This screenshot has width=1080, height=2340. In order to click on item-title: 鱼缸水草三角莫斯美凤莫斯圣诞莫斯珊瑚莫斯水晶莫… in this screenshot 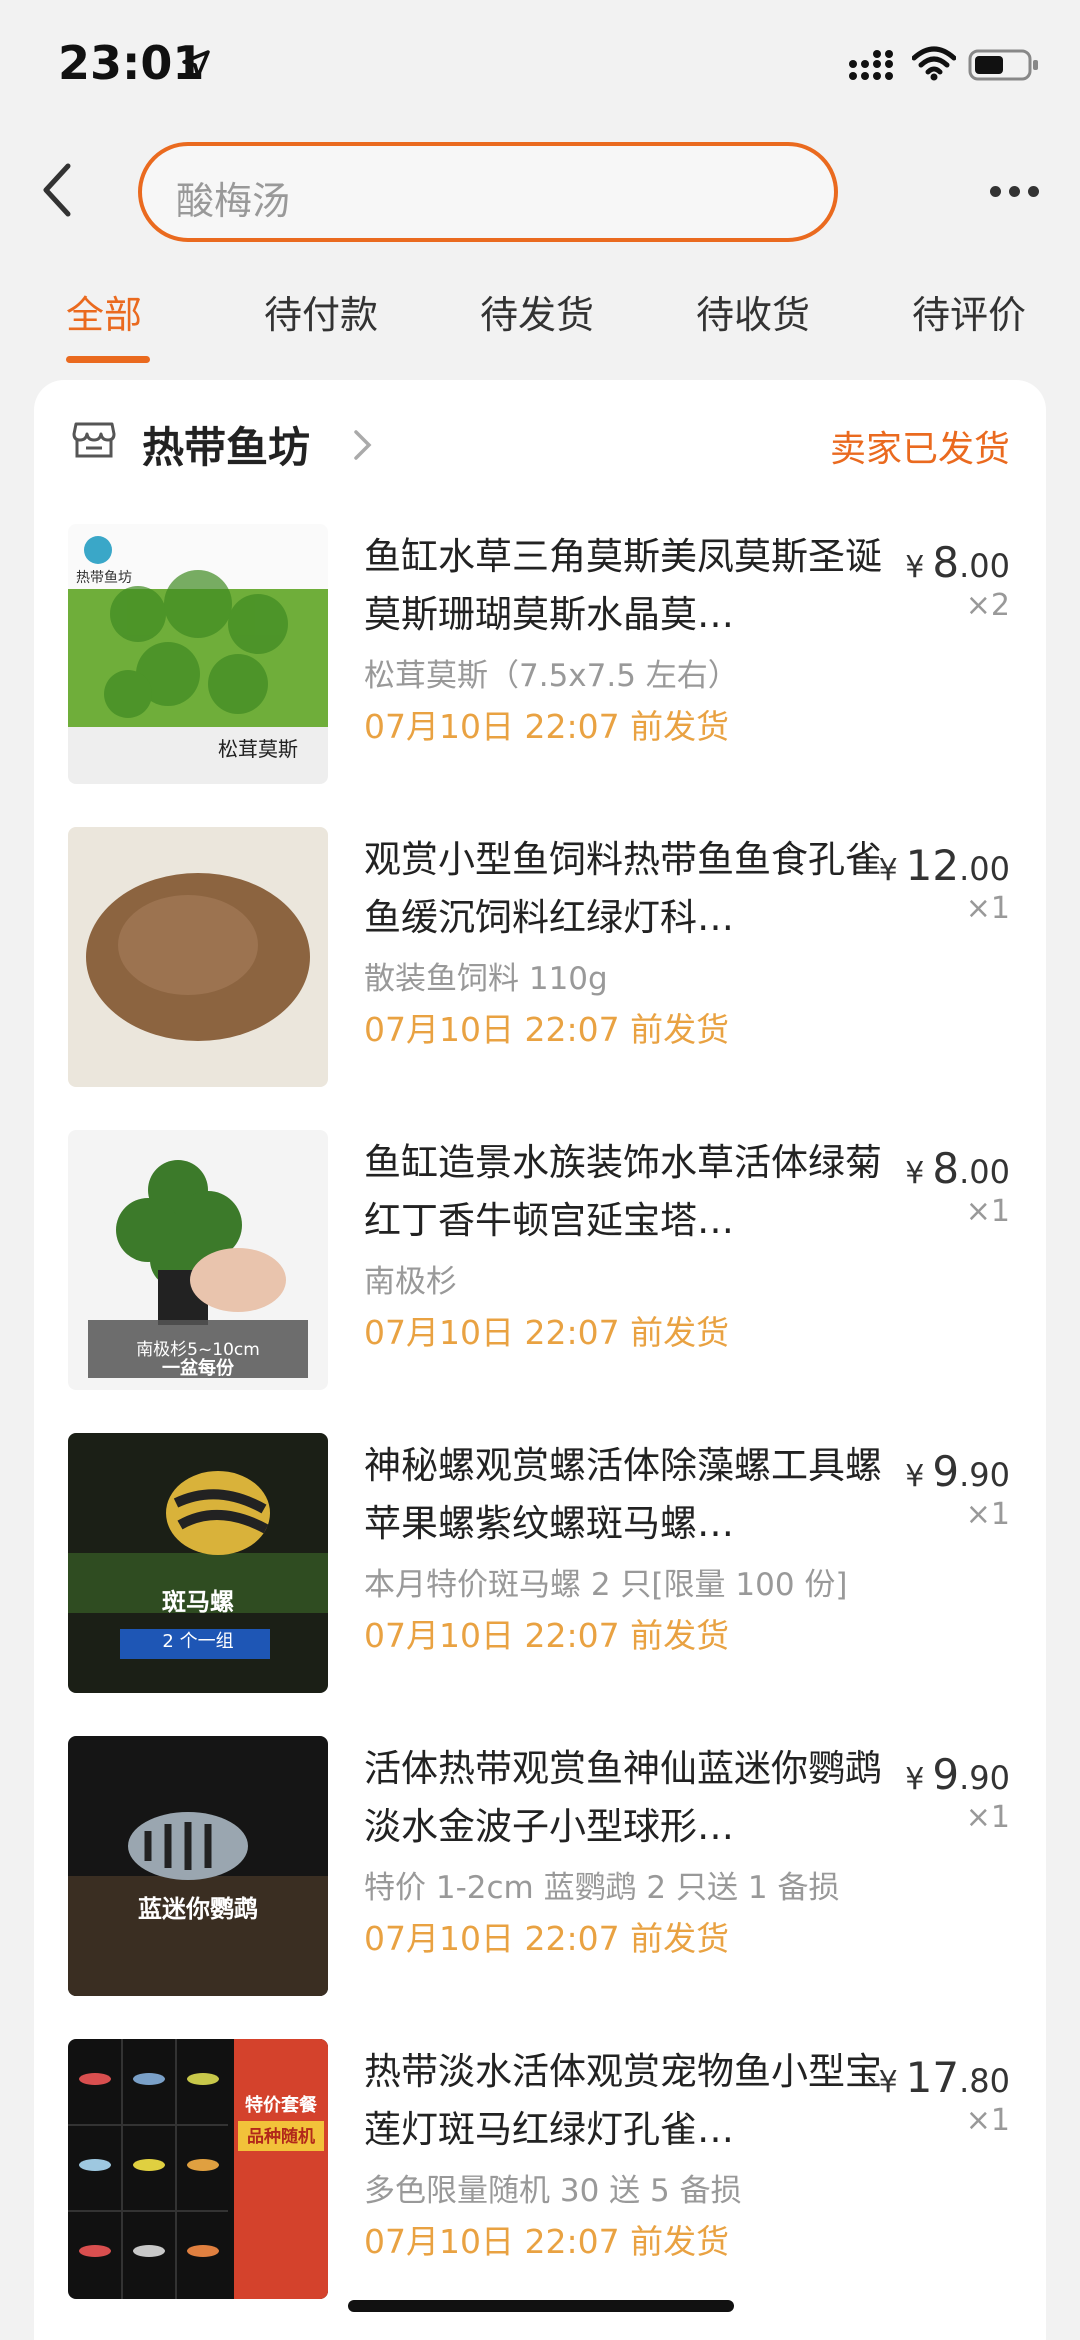, I will do `click(623, 585)`.